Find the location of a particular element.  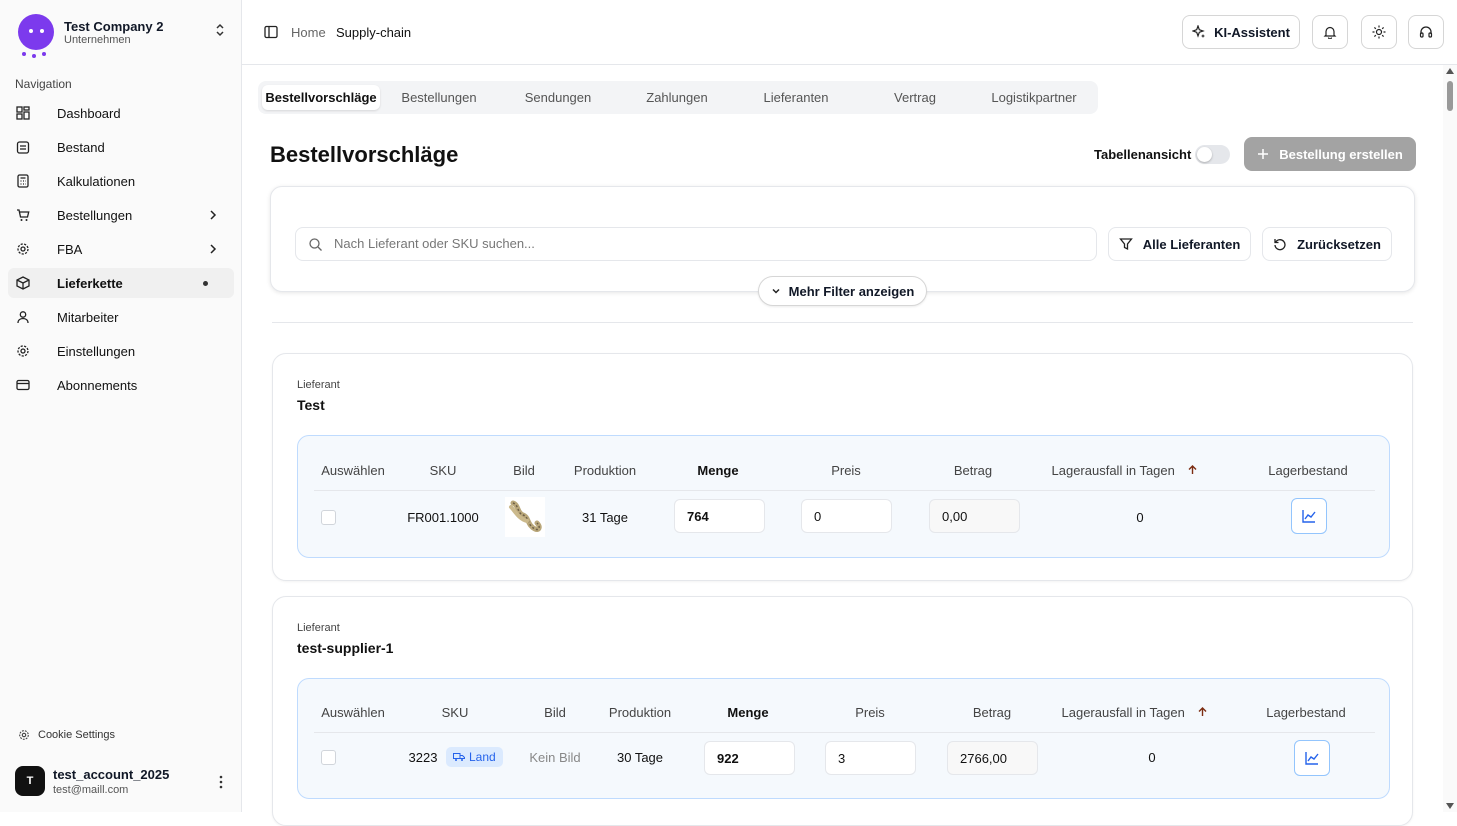

dashboard-icon is located at coordinates (23, 113).